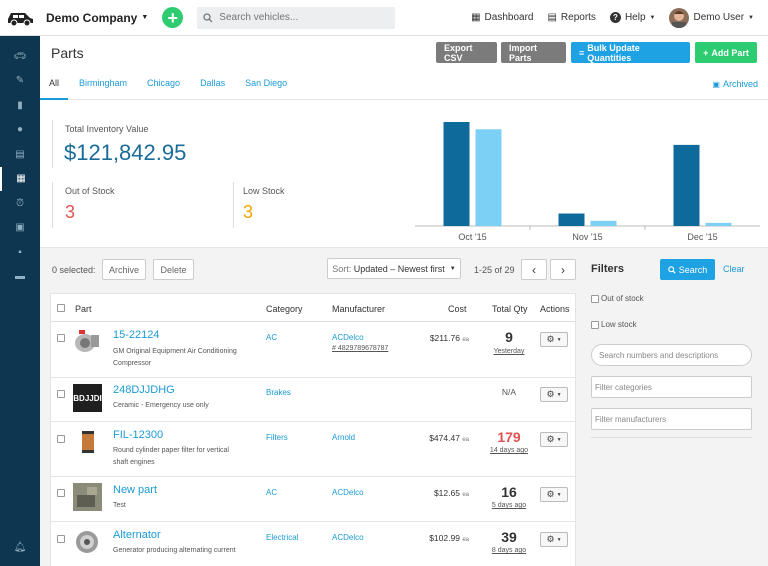 This screenshot has height=566, width=768. What do you see at coordinates (20, 81) in the screenshot?
I see `sidebar-item-service: ✎` at bounding box center [20, 81].